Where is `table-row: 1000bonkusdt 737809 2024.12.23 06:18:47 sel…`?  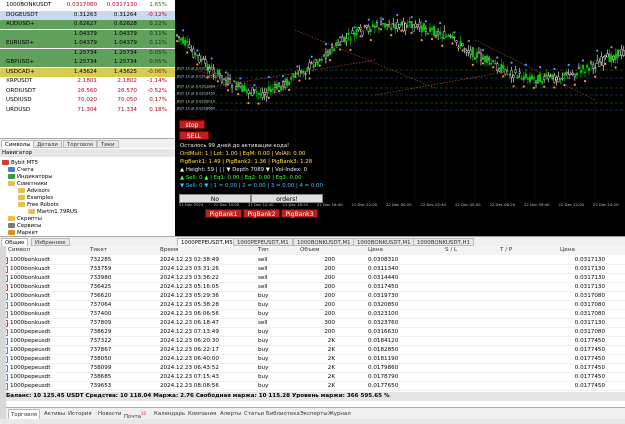 table-row: 1000bonkusdt 737809 2024.12.23 06:18:47 sel… is located at coordinates (312, 323).